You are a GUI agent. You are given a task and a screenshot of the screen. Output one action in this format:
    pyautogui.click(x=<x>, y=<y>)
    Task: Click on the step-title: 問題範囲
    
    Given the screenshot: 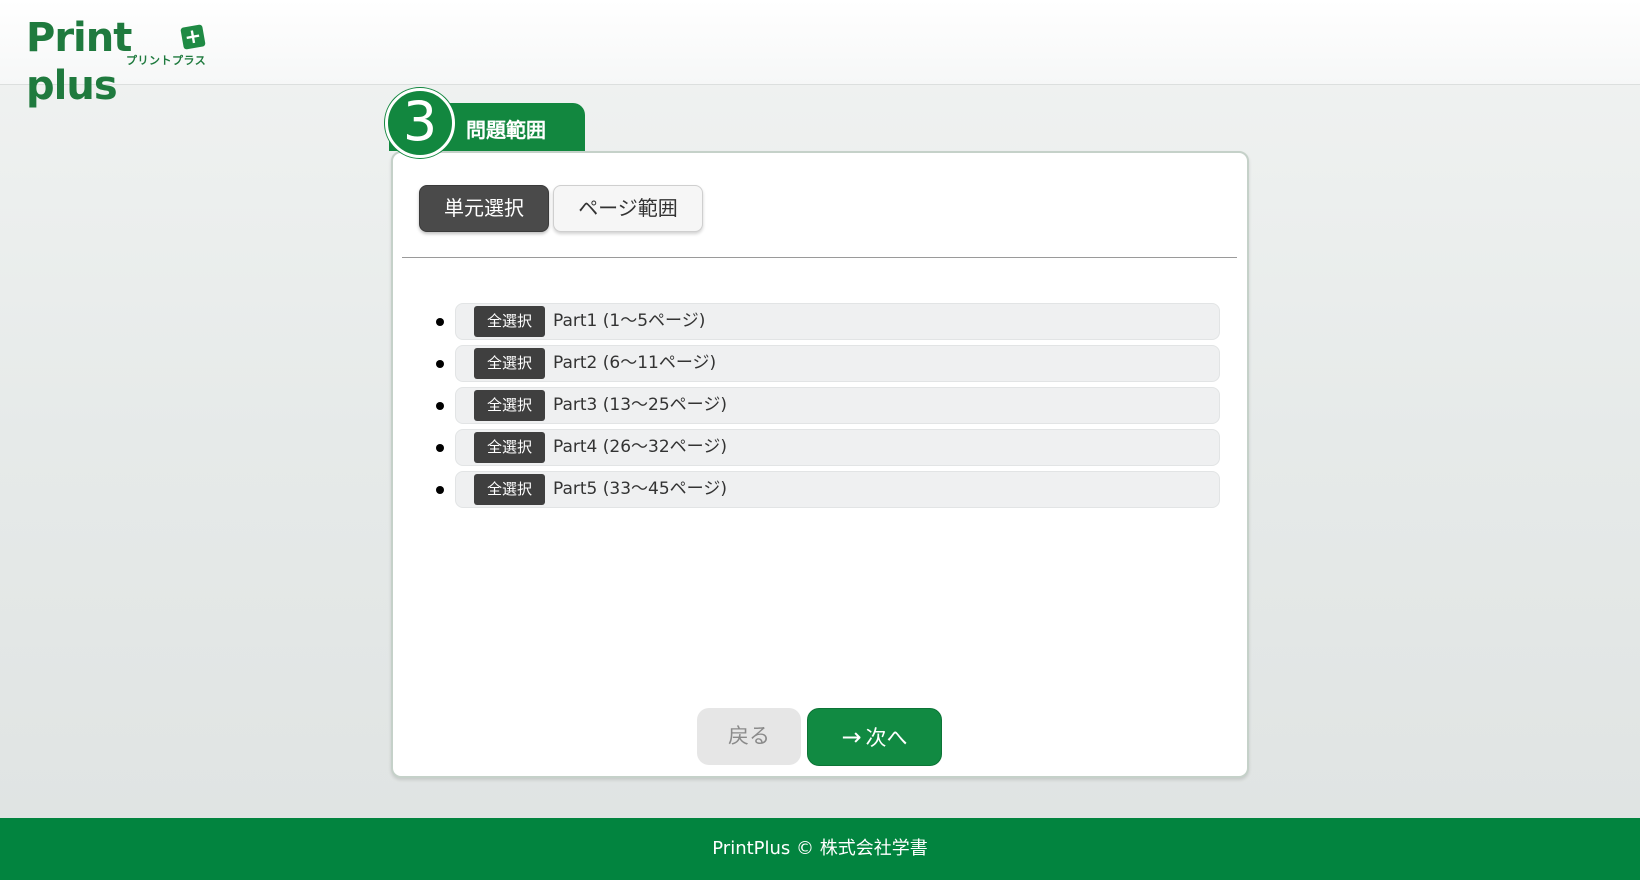 What is the action you would take?
    pyautogui.click(x=506, y=130)
    